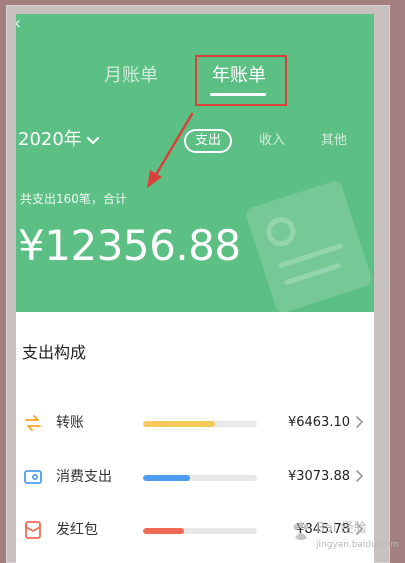 The image size is (405, 563). I want to click on year-selector: 2020年, so click(59, 140).